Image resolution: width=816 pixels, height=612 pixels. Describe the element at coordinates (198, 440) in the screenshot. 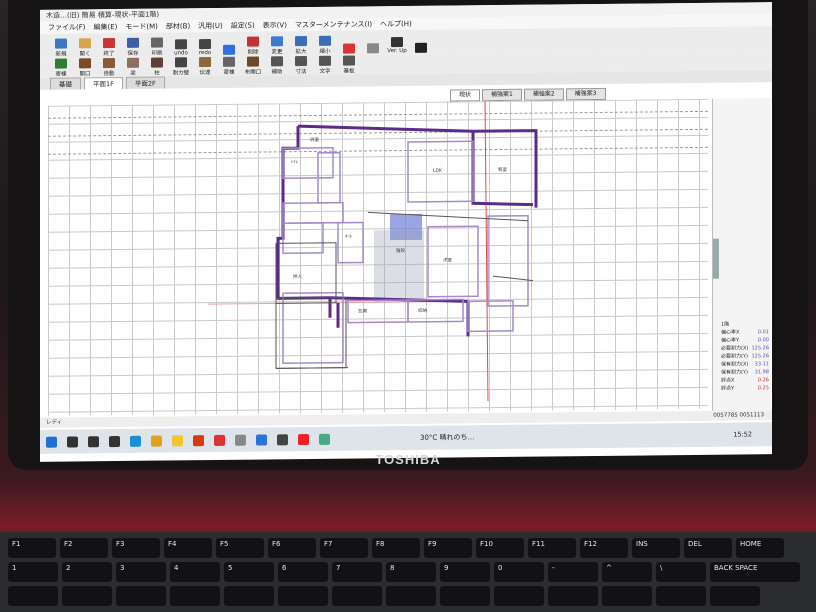

I see `media-icon` at that location.